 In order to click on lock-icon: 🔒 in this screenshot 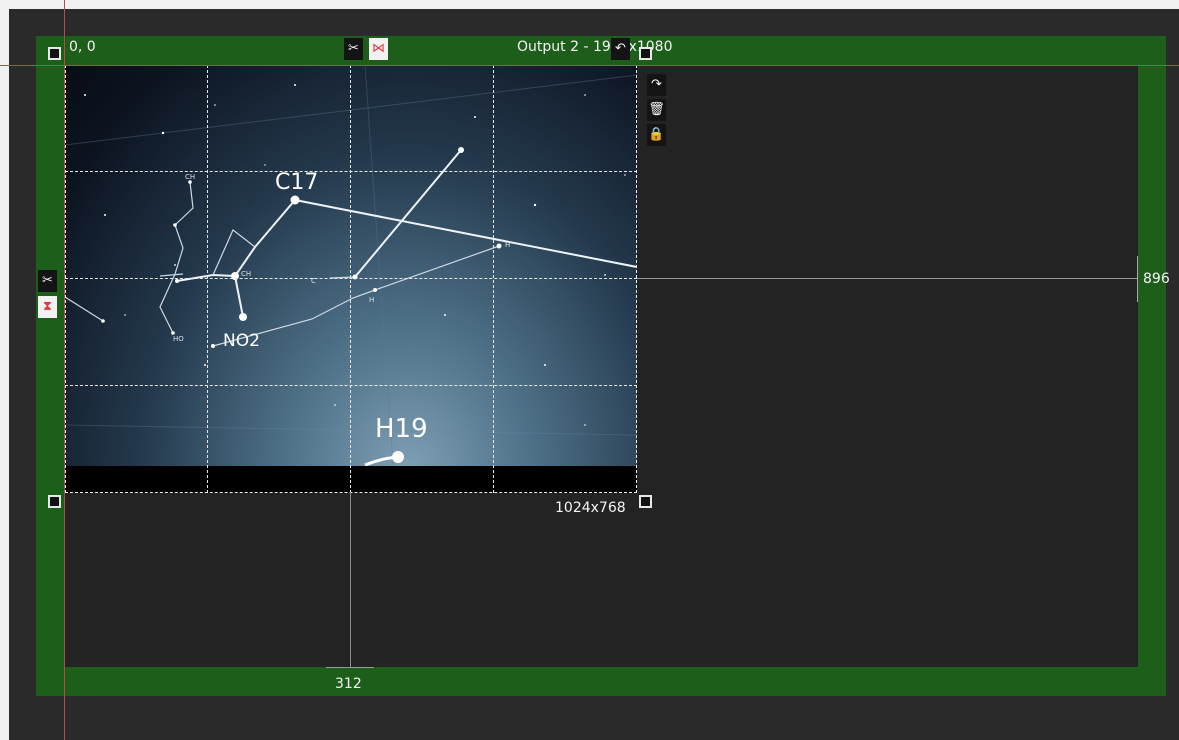, I will do `click(656, 135)`.